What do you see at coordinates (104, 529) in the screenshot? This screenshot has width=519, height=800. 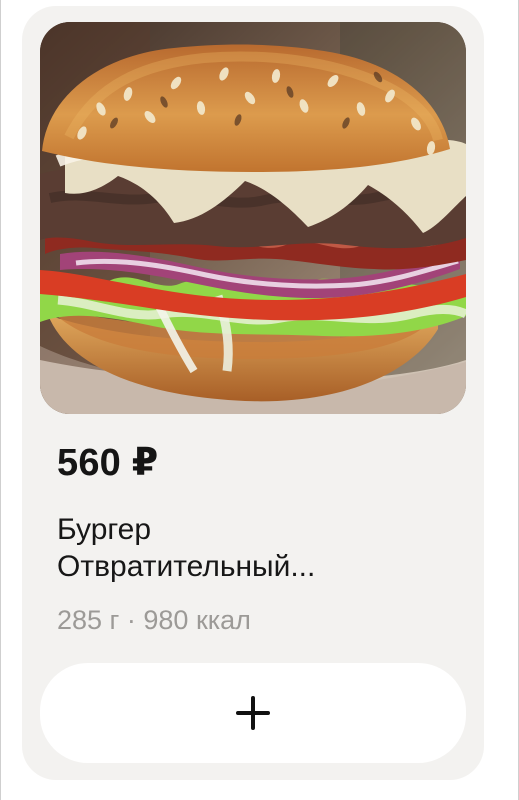 I see `product-title-line-1: Бургер` at bounding box center [104, 529].